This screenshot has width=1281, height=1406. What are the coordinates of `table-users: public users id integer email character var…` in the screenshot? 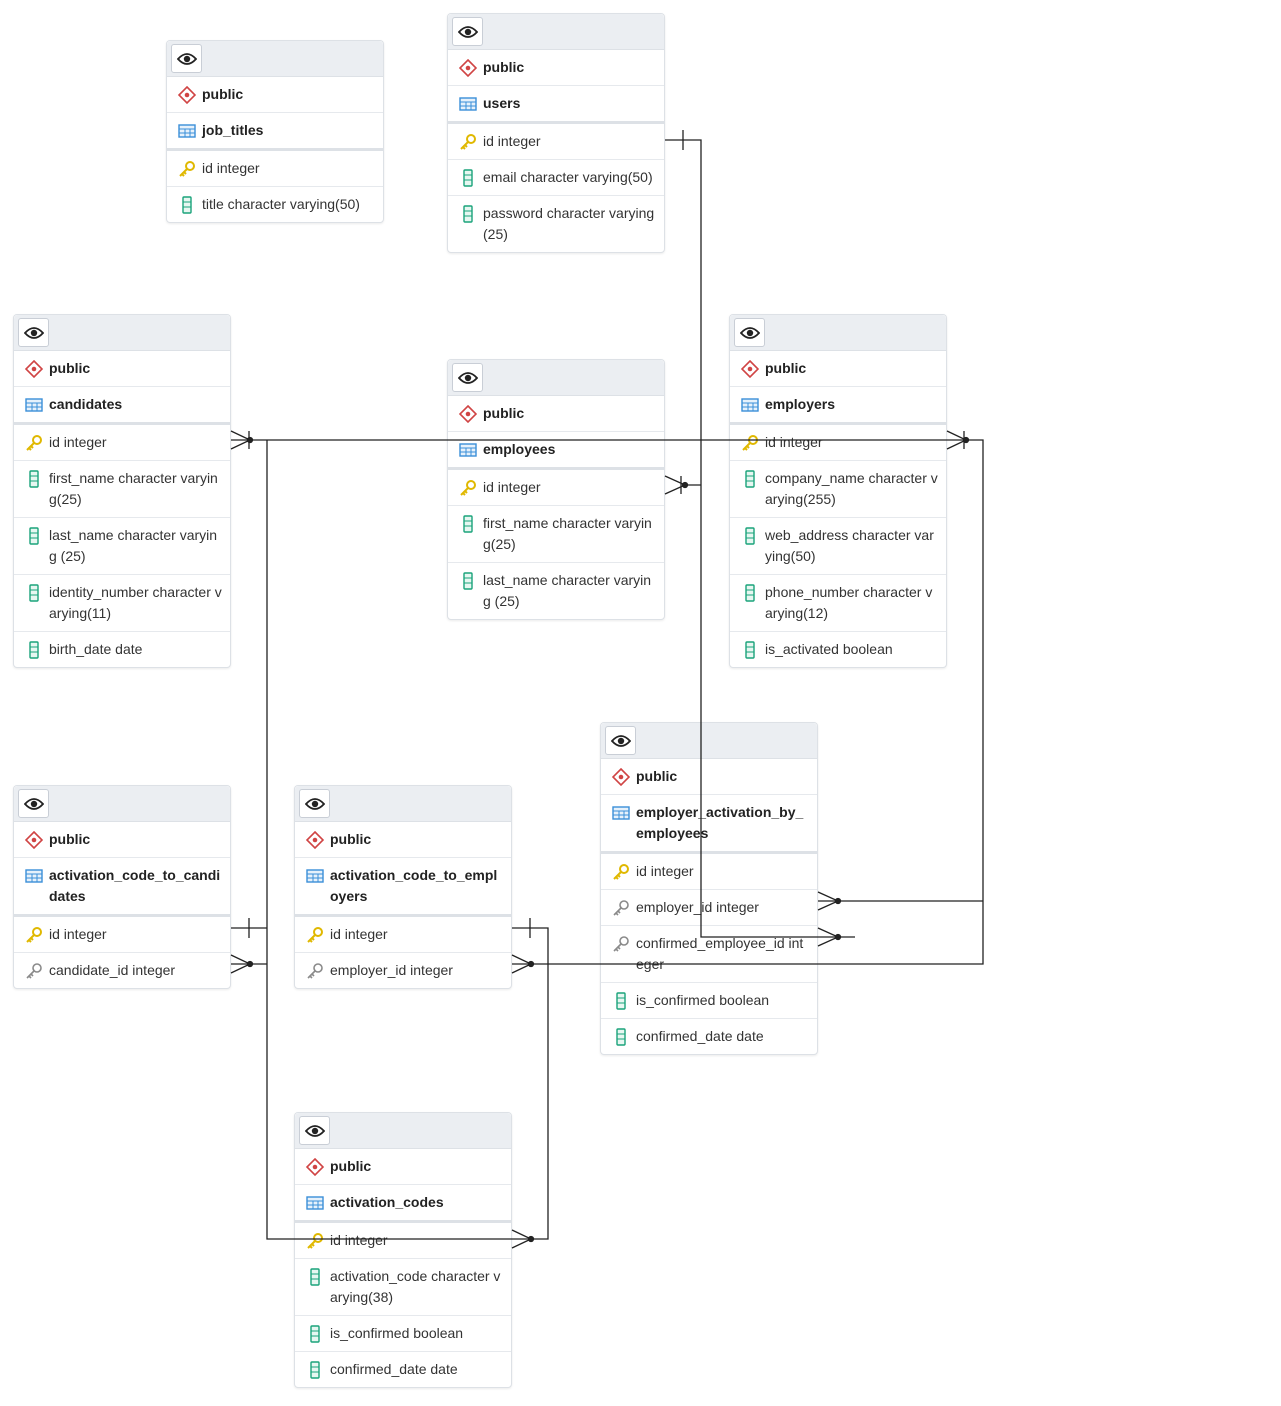 It's located at (556, 133).